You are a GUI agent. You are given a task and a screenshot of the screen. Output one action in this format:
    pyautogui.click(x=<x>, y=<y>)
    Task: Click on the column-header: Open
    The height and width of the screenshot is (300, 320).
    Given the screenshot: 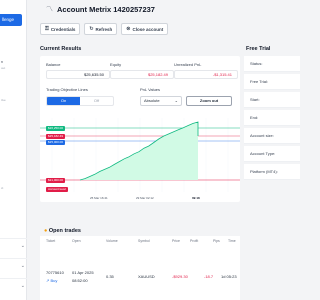 What is the action you would take?
    pyautogui.click(x=76, y=241)
    